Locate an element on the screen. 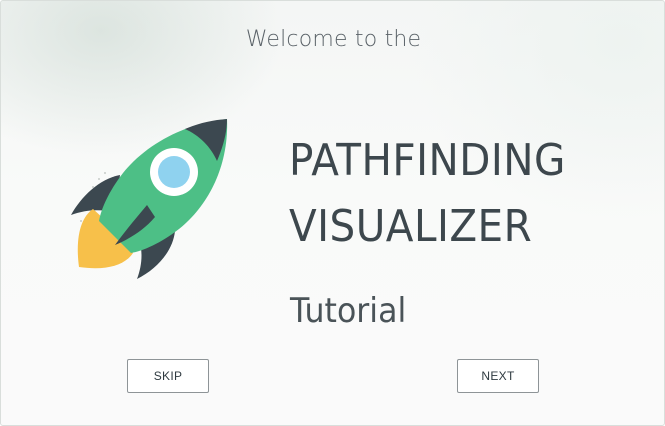 This screenshot has height=426, width=665. rocket-window-glass is located at coordinates (174, 172).